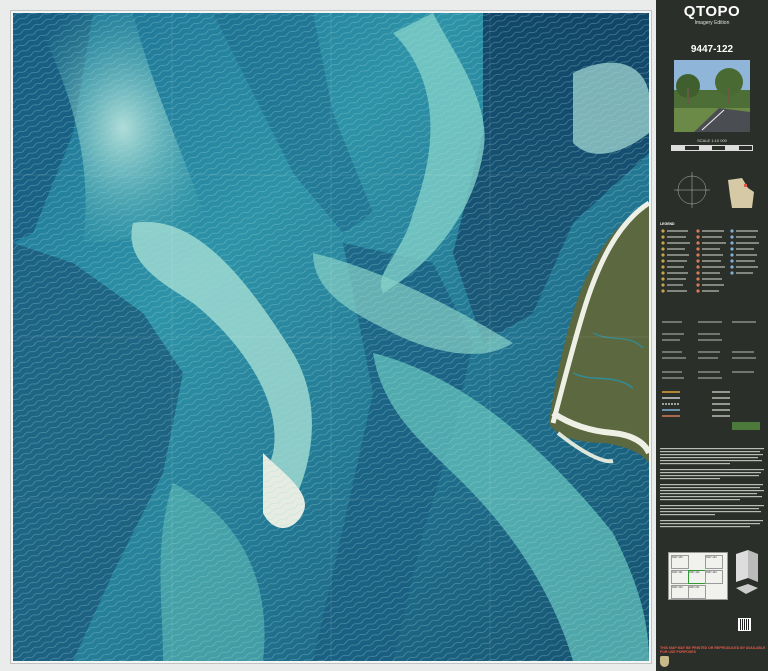 The image size is (768, 671). I want to click on index-cell-current: 9447-122, so click(697, 577).